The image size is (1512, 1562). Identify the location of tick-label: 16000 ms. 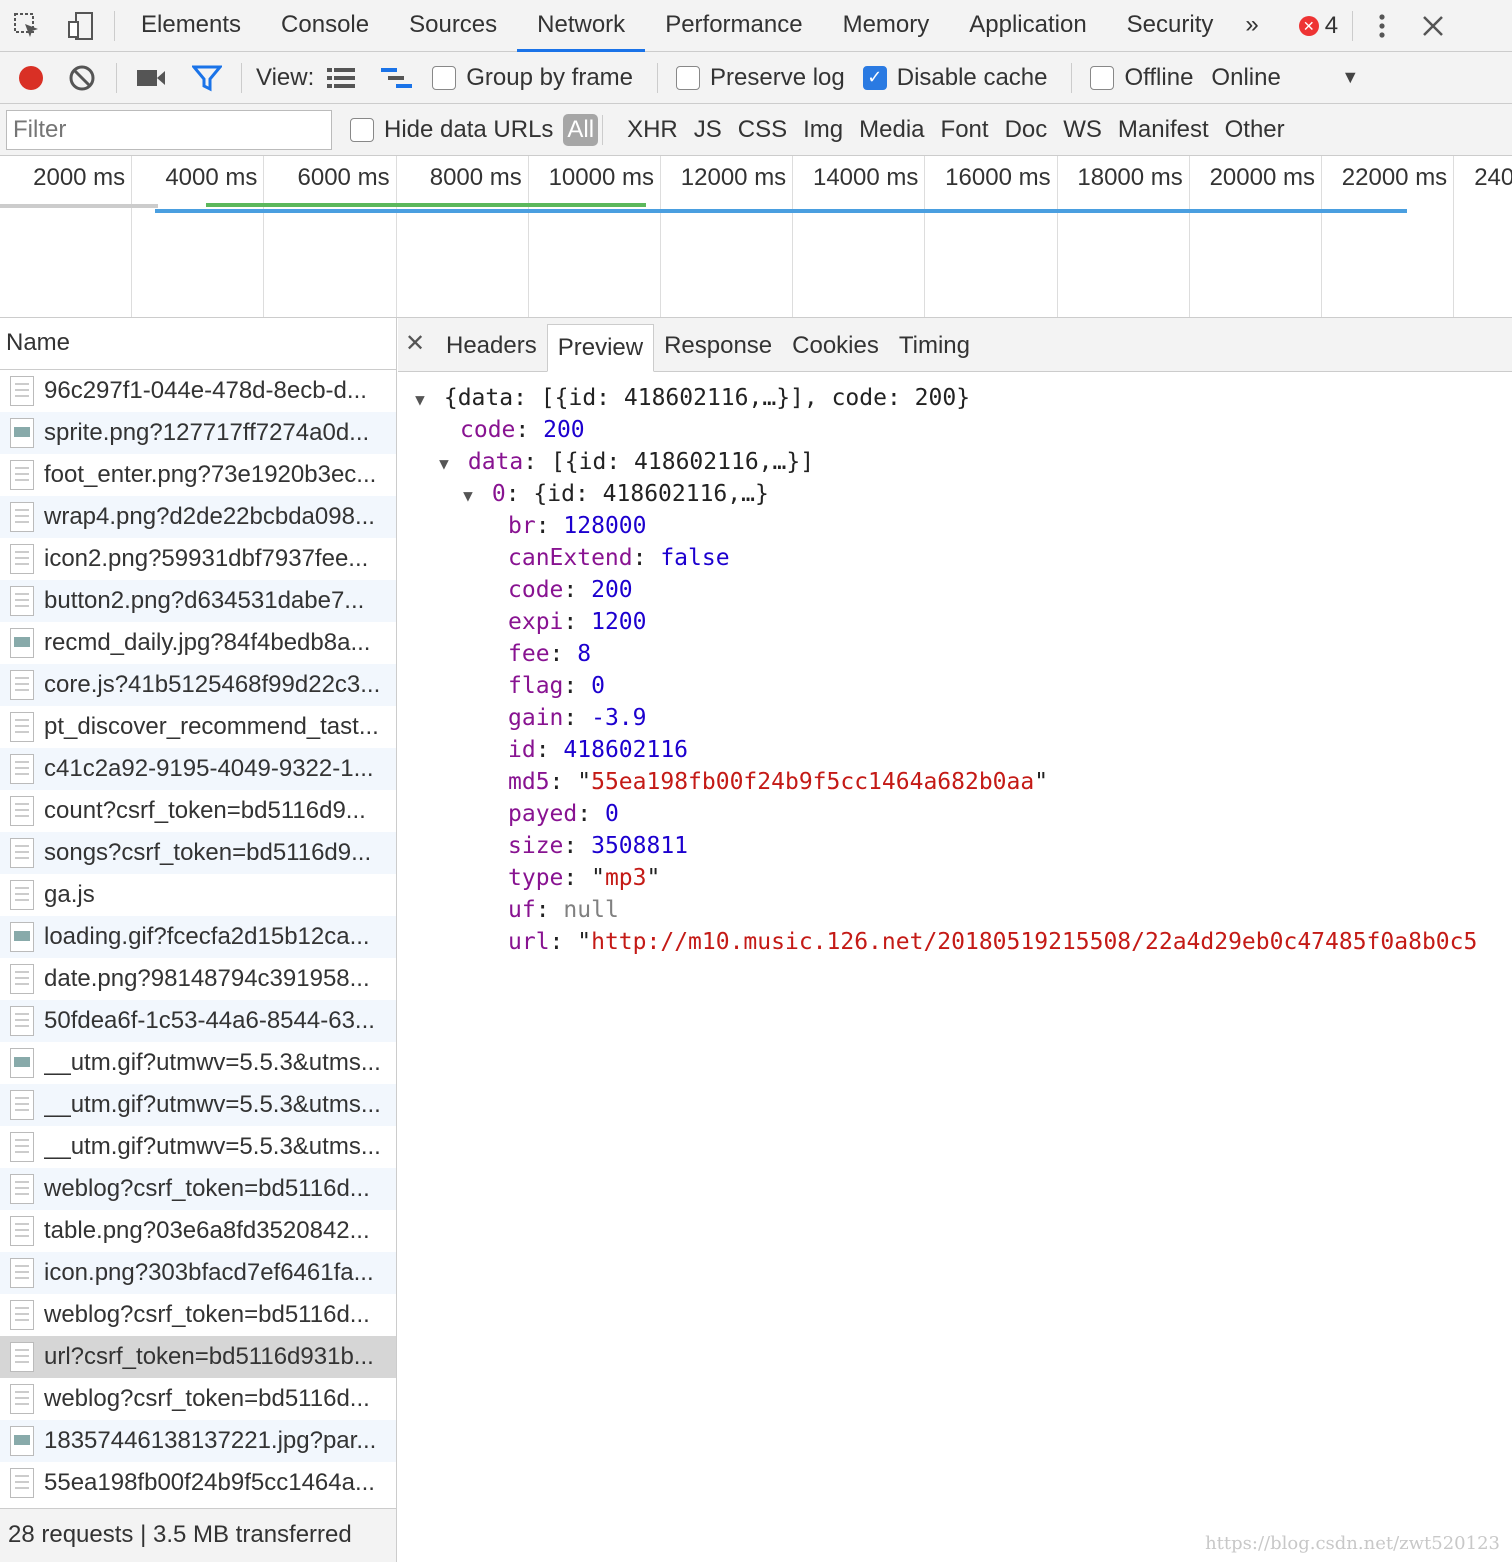
(998, 177).